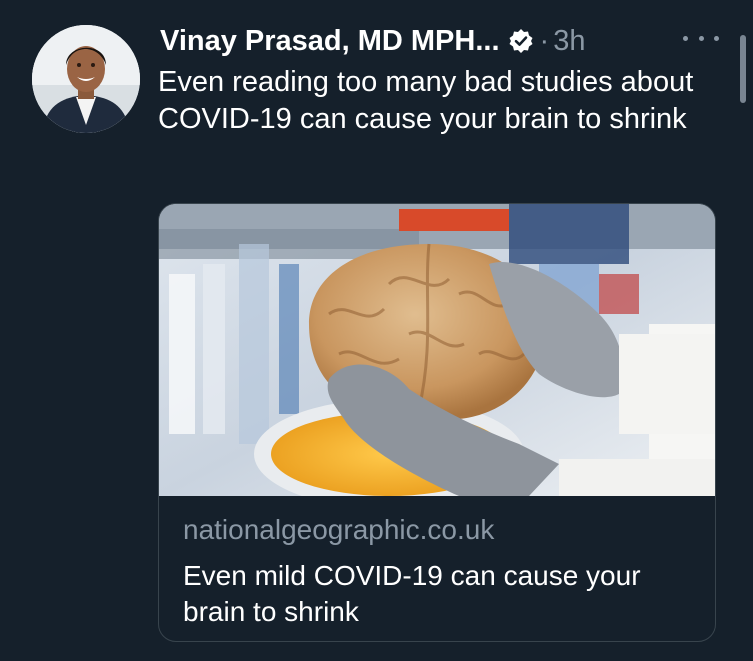 This screenshot has height=661, width=753. What do you see at coordinates (86, 79) in the screenshot?
I see `avatar` at bounding box center [86, 79].